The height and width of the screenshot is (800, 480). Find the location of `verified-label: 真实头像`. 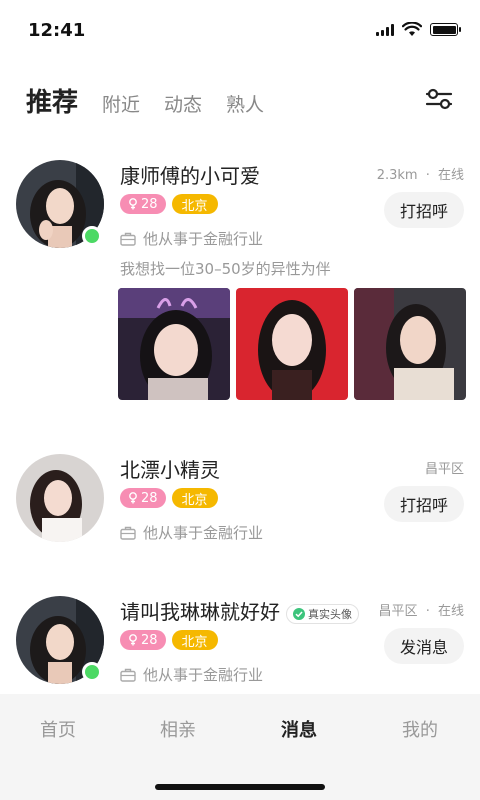

verified-label: 真实头像 is located at coordinates (330, 614).